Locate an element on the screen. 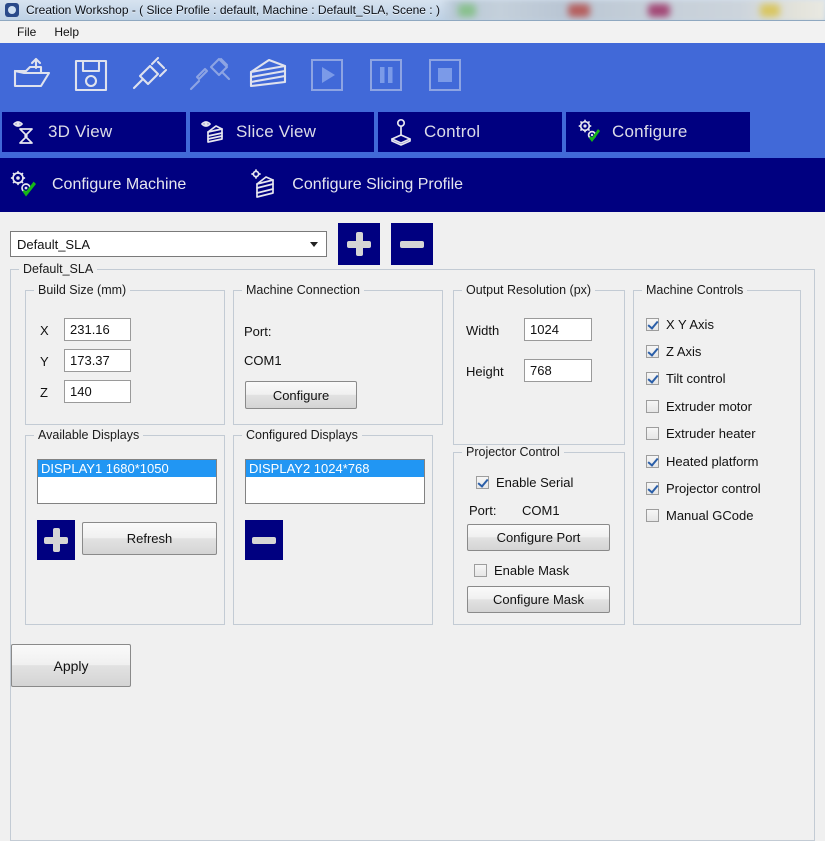 Image resolution: width=825 pixels, height=841 pixels. build-size-y-label: Y is located at coordinates (44, 361).